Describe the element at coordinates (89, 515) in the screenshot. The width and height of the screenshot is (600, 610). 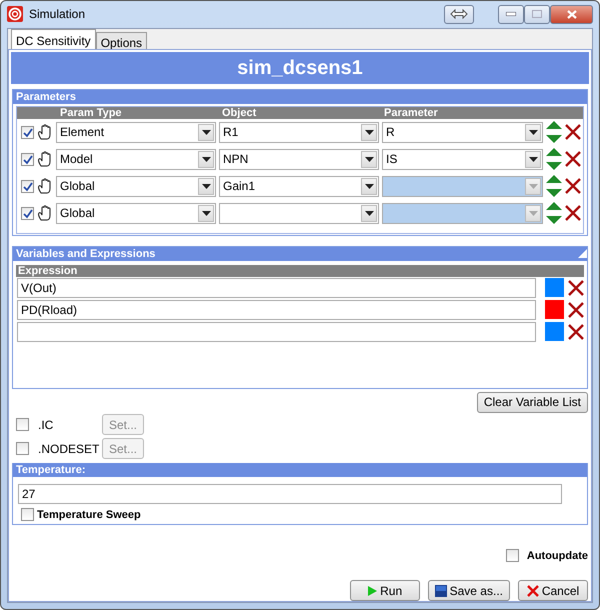
I see `checkbox-label: Temperature Sweep` at that location.